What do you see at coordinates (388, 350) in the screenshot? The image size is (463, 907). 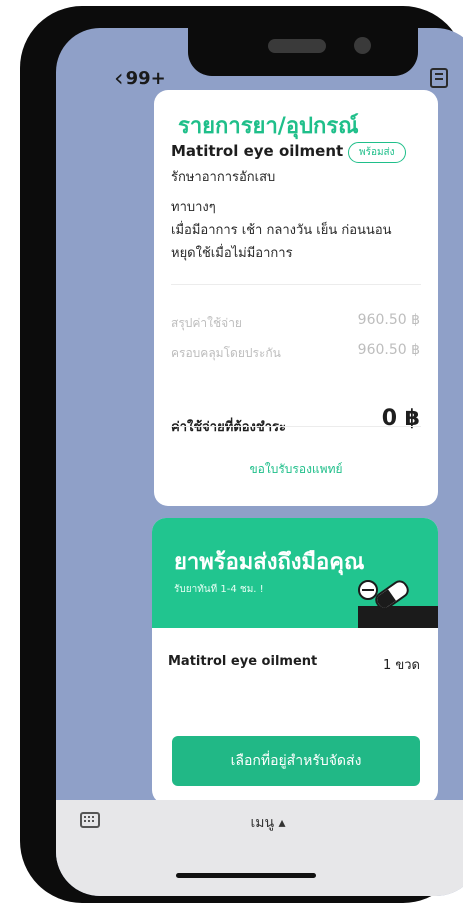 I see `coverage-value: 960.50 ฿` at bounding box center [388, 350].